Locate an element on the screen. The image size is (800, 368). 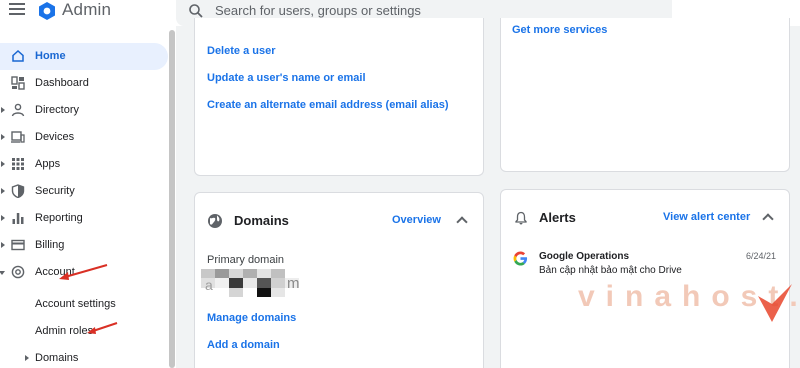
shield-icon is located at coordinates (18, 191).